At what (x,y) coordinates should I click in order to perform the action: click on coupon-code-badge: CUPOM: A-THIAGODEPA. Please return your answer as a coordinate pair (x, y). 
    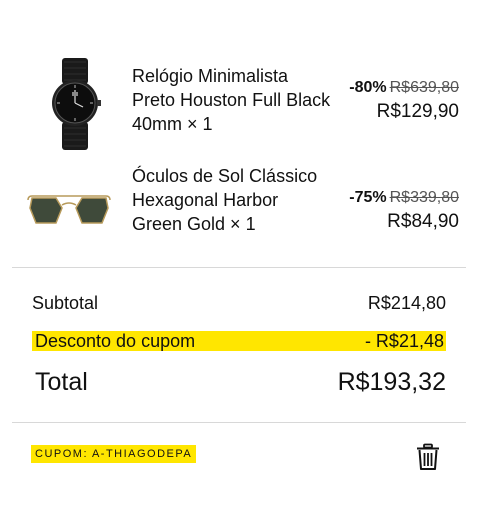
    Looking at the image, I should click on (114, 454).